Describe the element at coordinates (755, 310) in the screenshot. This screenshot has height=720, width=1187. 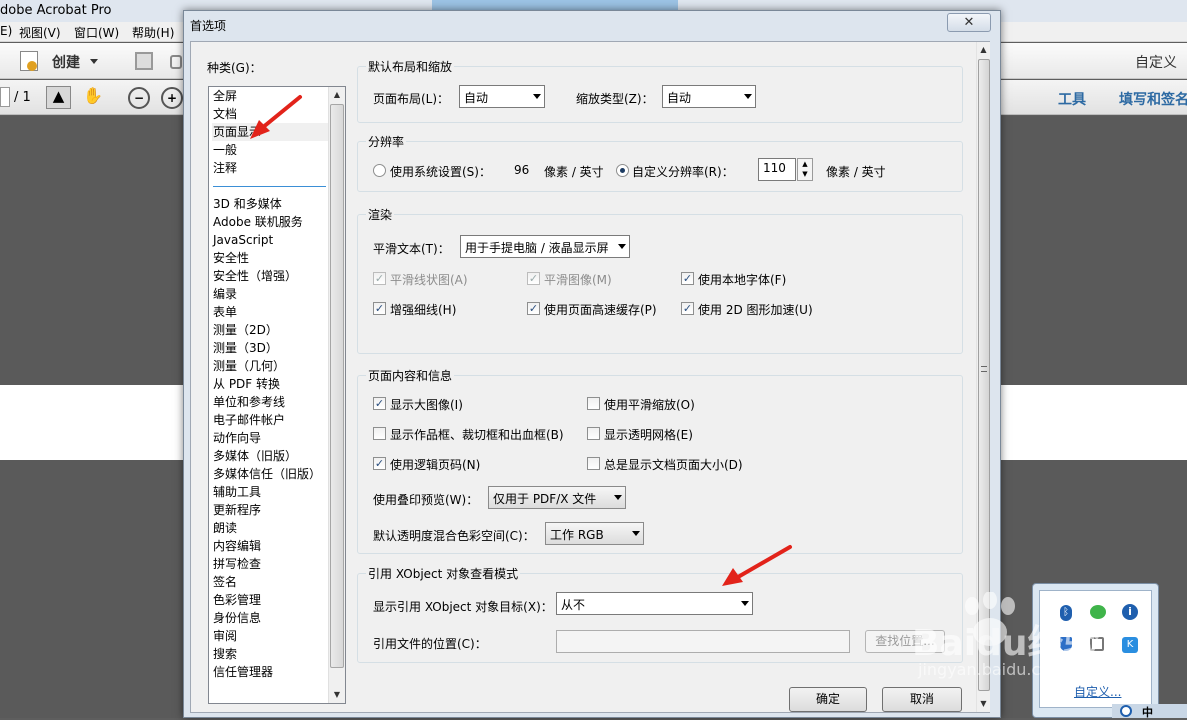
I see `render-checkbox-label: 使用 2D 图形加速(U)` at that location.